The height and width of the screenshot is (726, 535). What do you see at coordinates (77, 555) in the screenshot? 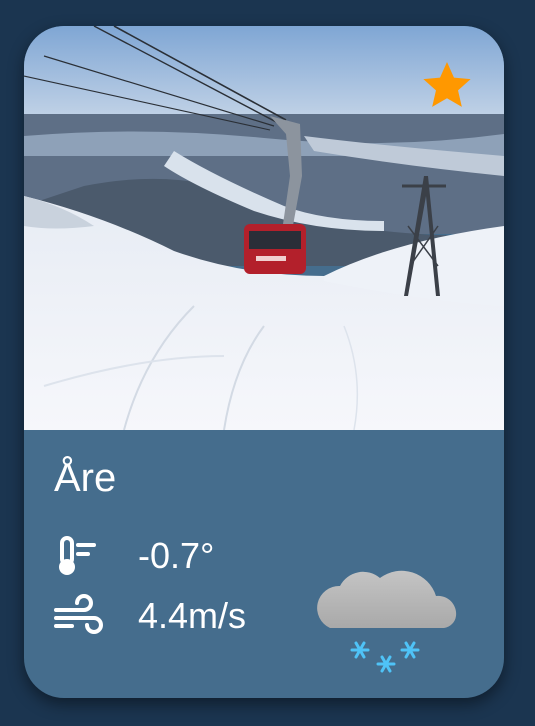
I see `thermometer-icon` at bounding box center [77, 555].